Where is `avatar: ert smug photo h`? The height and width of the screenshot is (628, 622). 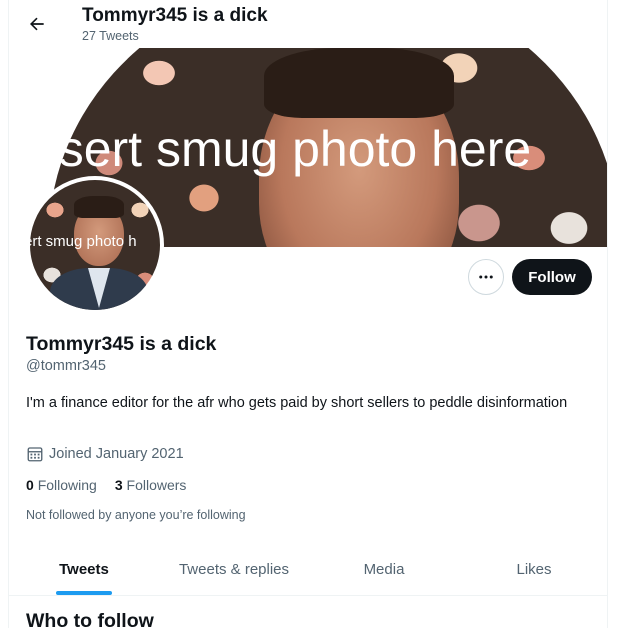
avatar: ert smug photo h is located at coordinates (95, 245).